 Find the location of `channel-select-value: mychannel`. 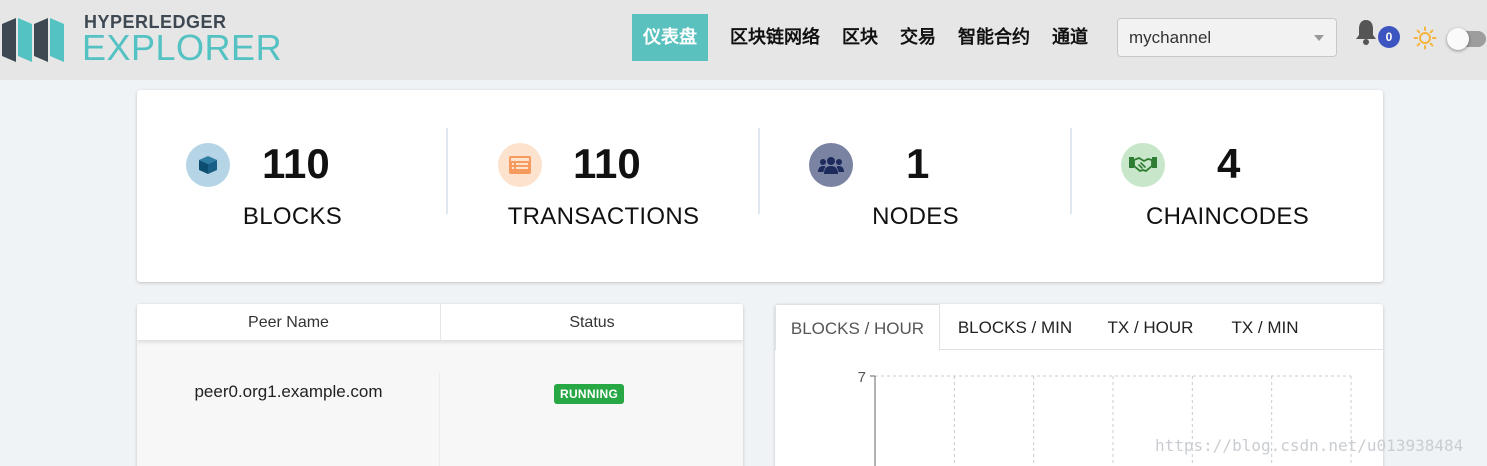

channel-select-value: mychannel is located at coordinates (1170, 37).